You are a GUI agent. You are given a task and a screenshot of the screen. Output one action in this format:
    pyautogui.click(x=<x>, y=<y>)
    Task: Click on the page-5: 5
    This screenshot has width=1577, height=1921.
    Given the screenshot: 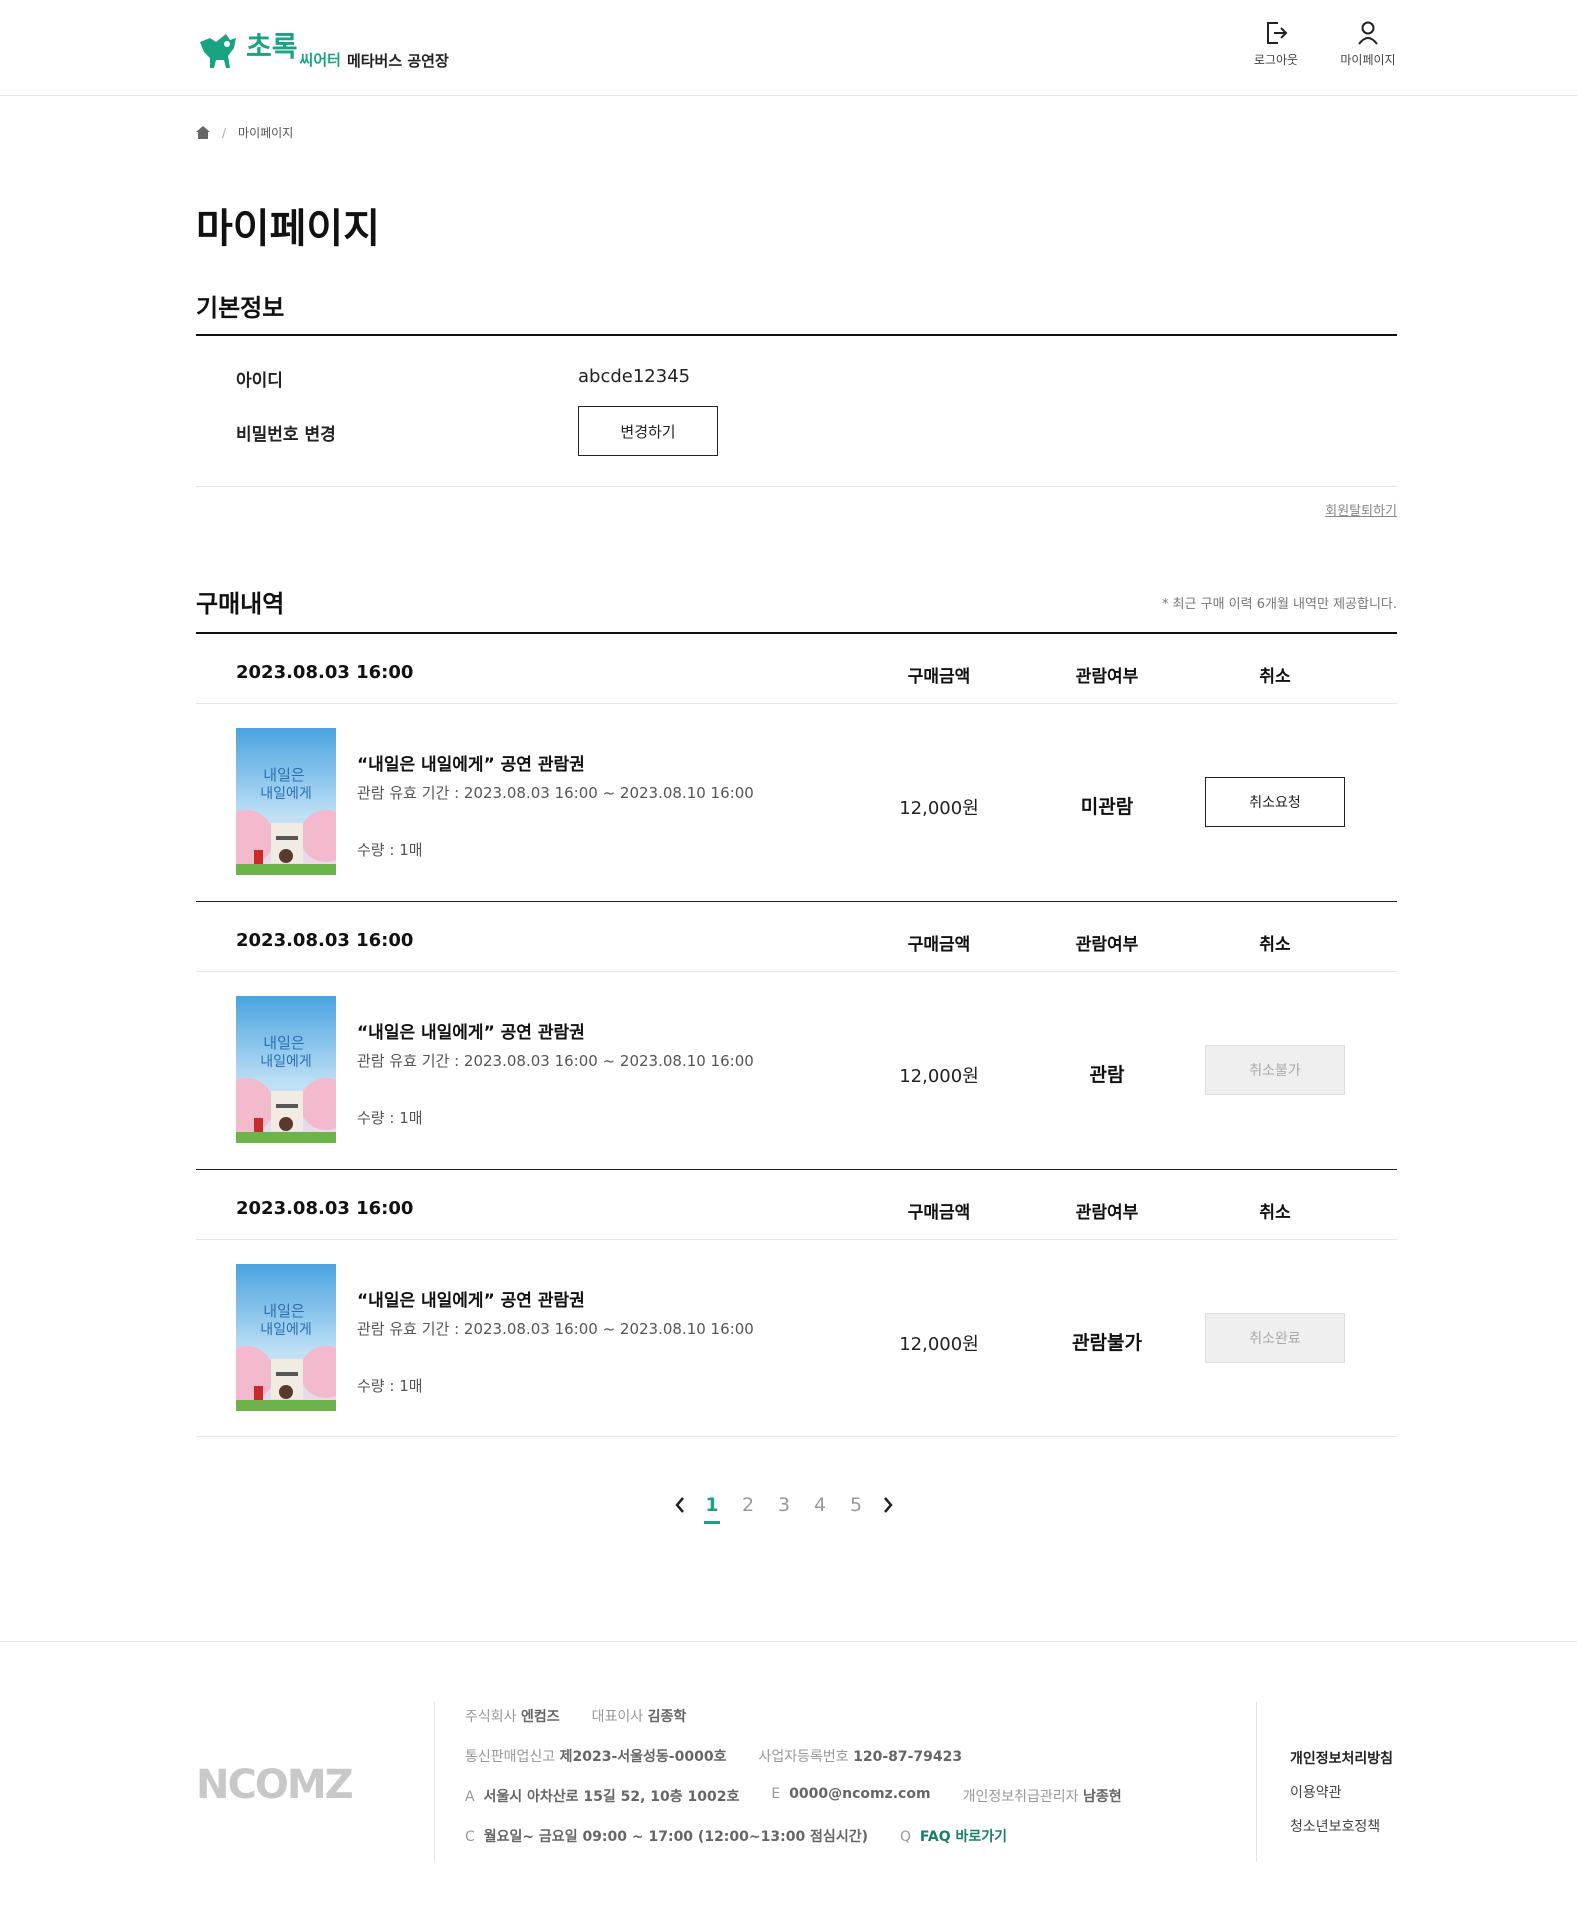 What is the action you would take?
    pyautogui.click(x=856, y=1505)
    